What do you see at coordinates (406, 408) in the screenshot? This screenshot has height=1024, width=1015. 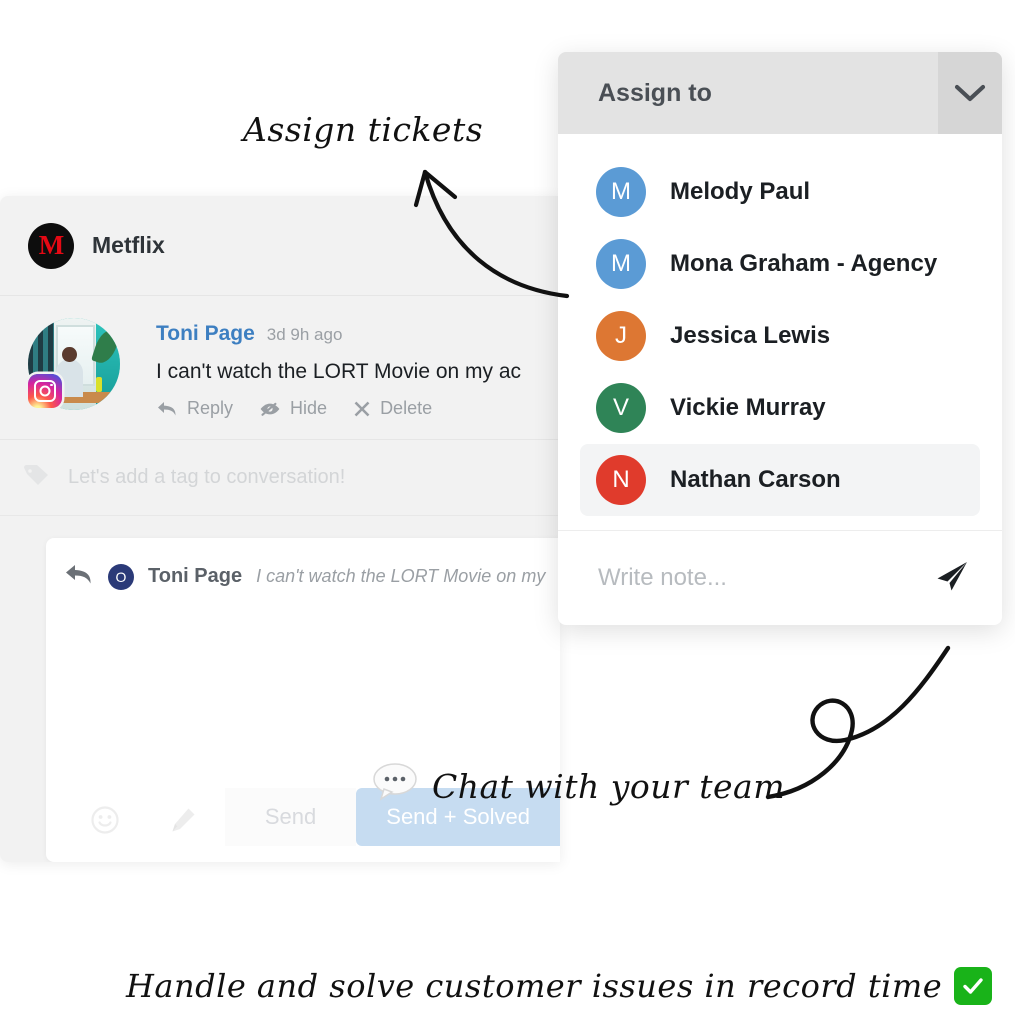 I see `delete-label: Delete` at bounding box center [406, 408].